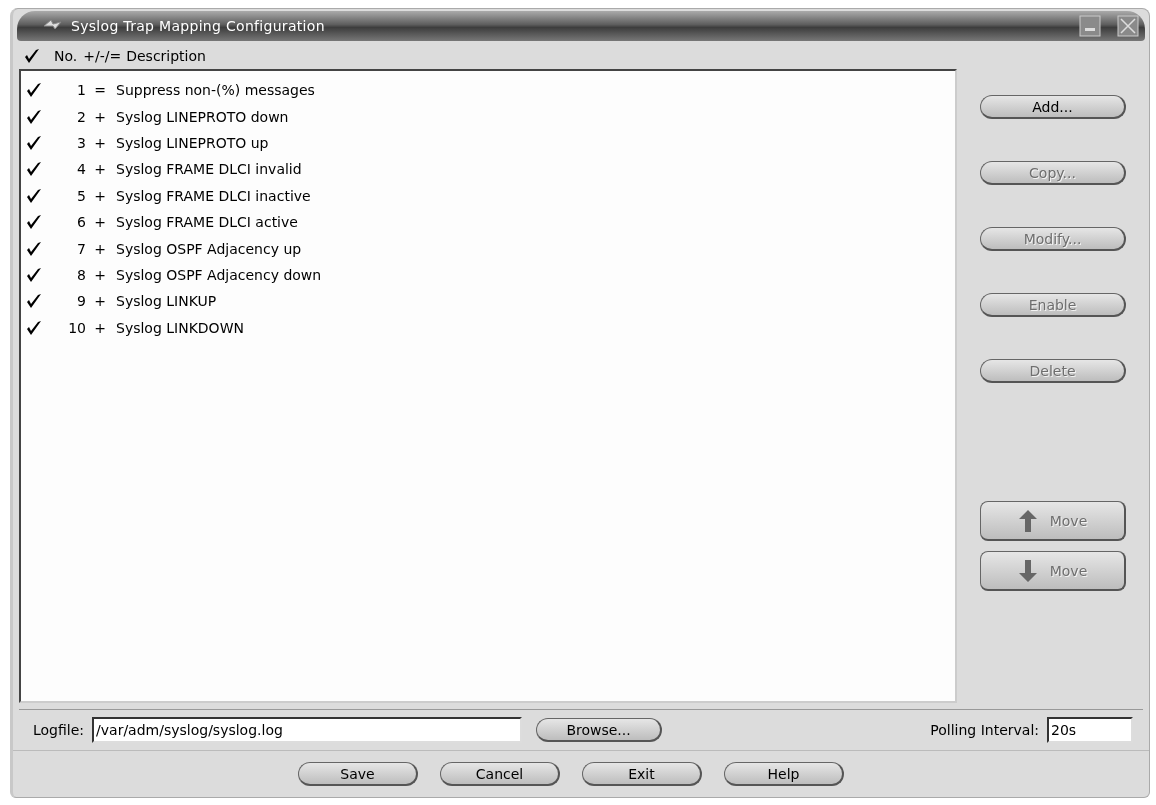  I want to click on rule-description: Syslog OSPF Adjacency up, so click(209, 248).